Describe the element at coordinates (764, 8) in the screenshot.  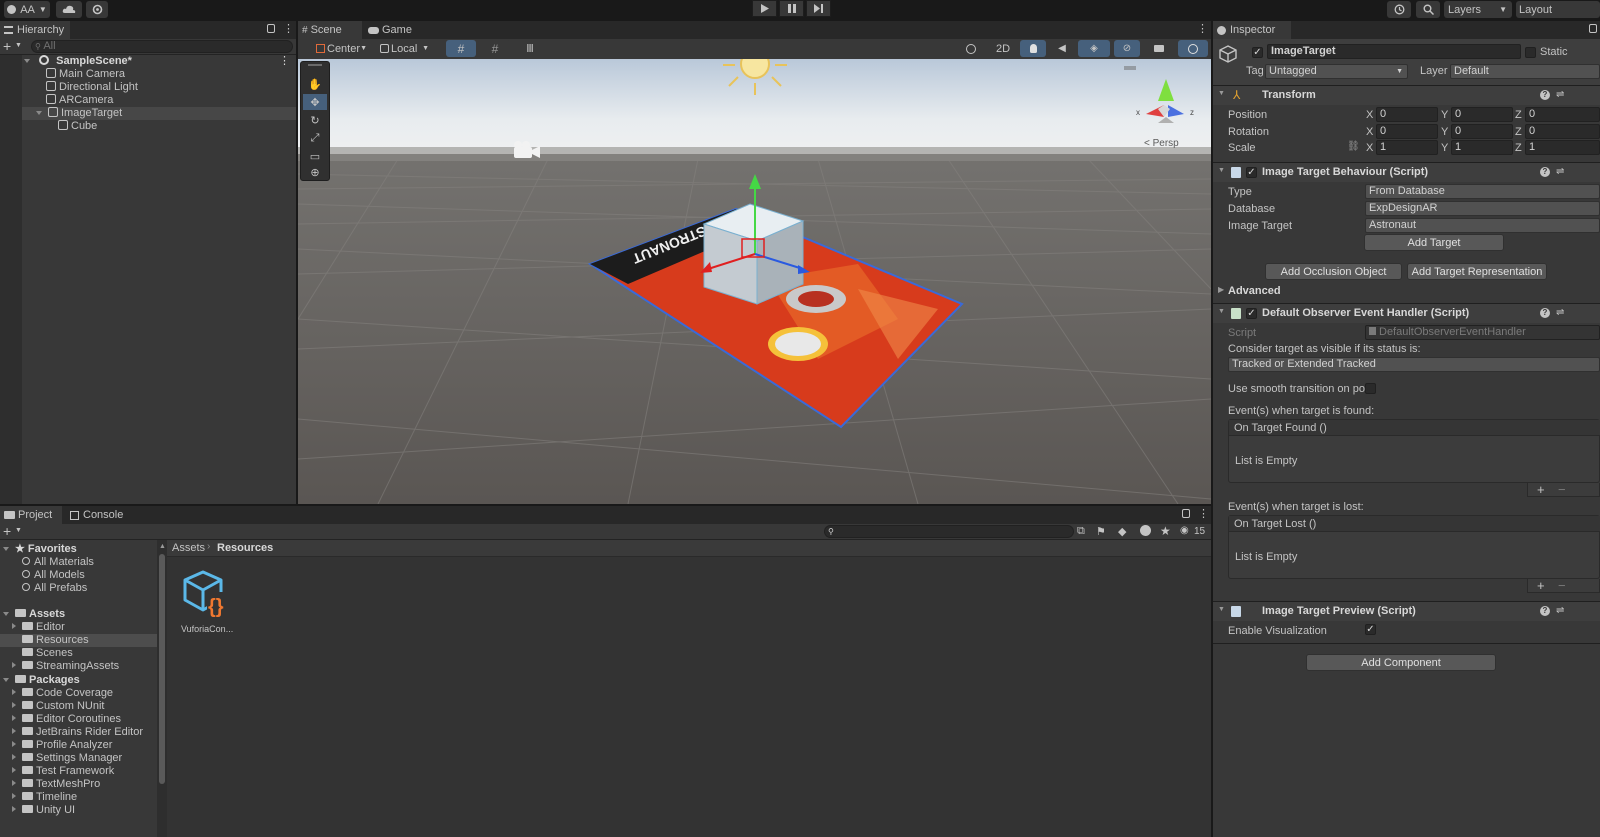
I see `play-button` at that location.